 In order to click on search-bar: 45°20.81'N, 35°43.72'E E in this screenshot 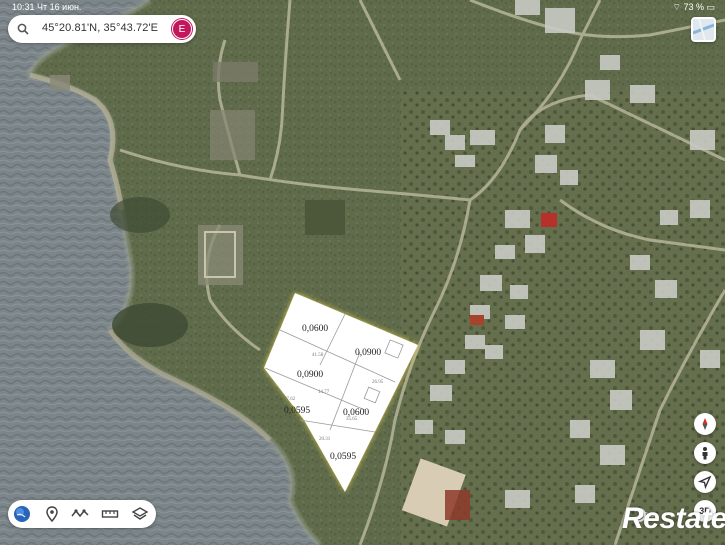, I will do `click(102, 29)`.